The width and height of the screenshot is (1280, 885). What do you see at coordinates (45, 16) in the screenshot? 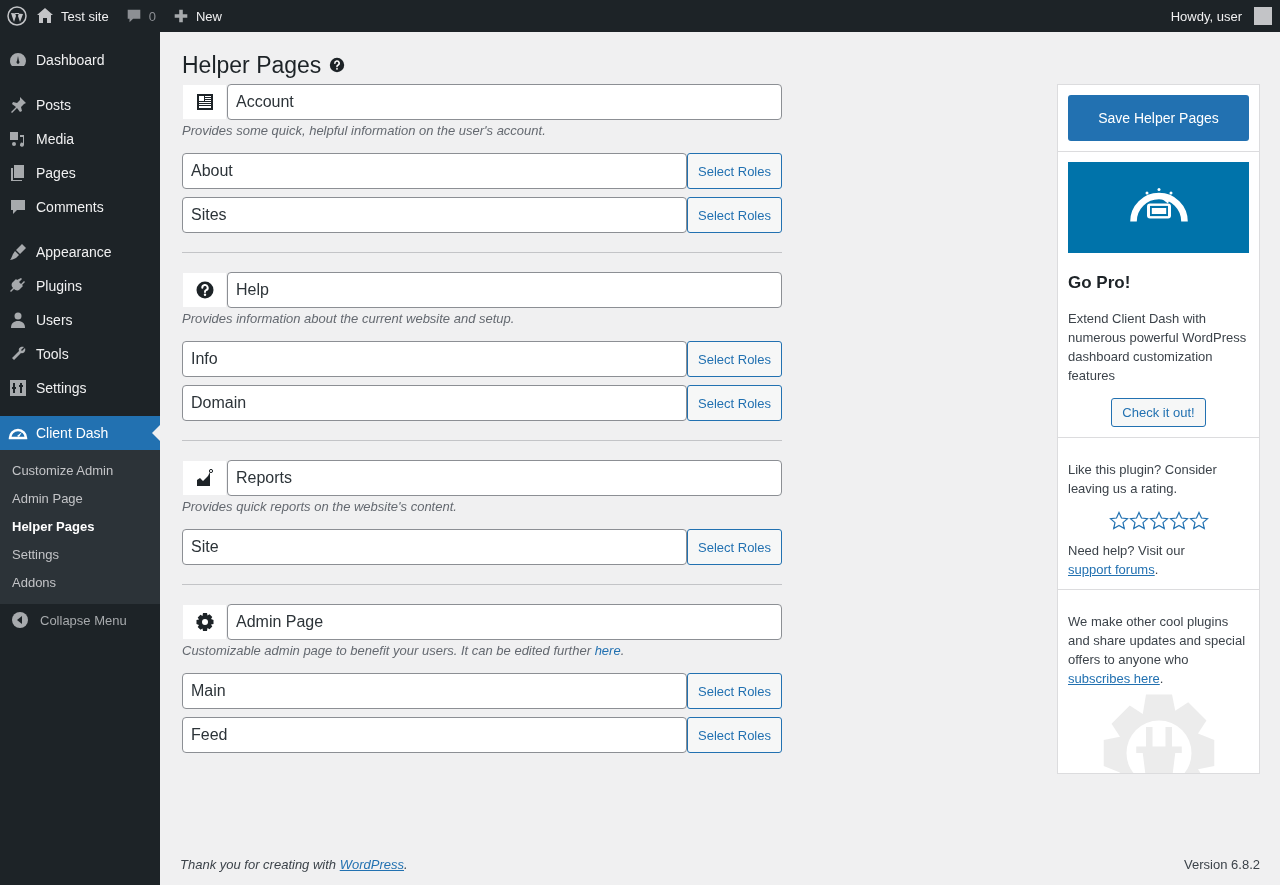
I see `home-icon` at bounding box center [45, 16].